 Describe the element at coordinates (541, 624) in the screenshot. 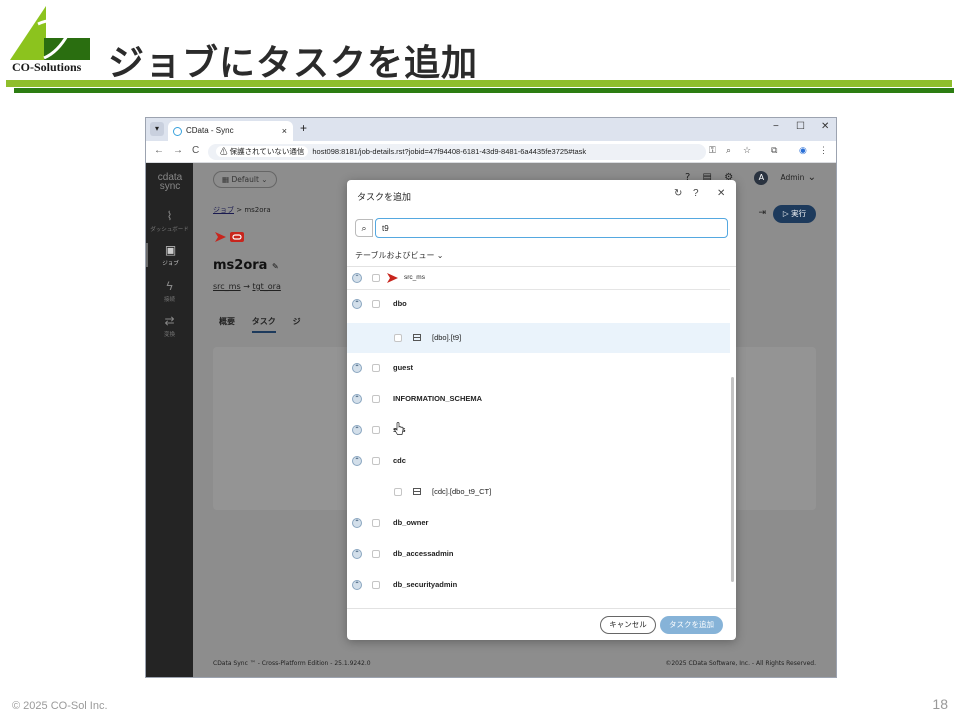

I see `dialog-footer: キャンセル タスクを追加` at that location.